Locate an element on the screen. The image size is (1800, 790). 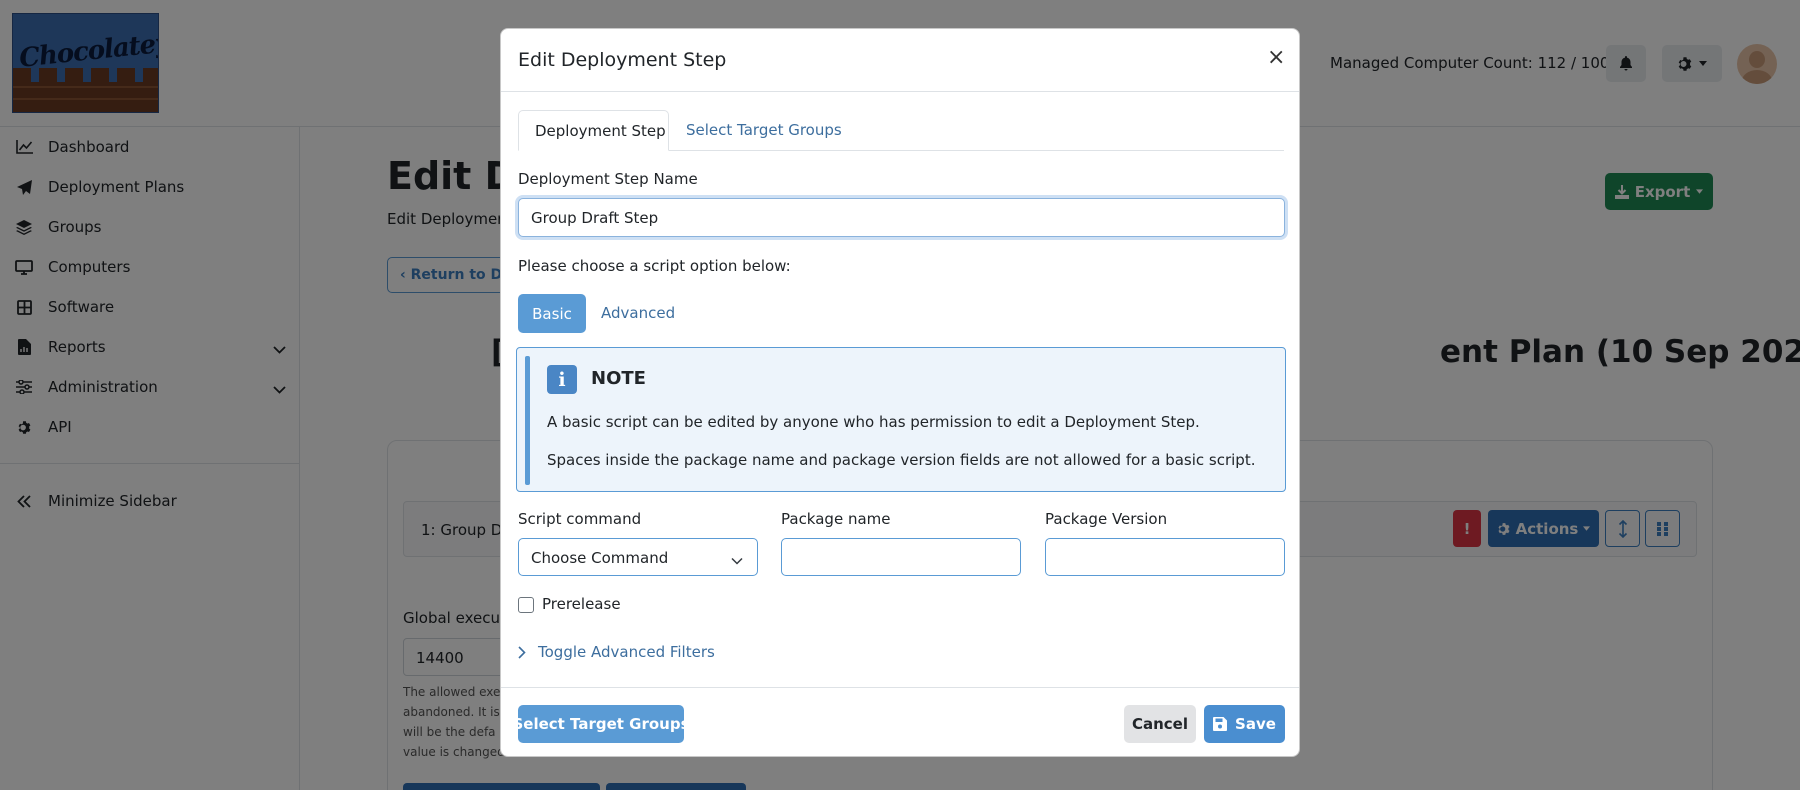
script-command-value: Choose Command is located at coordinates (600, 558).